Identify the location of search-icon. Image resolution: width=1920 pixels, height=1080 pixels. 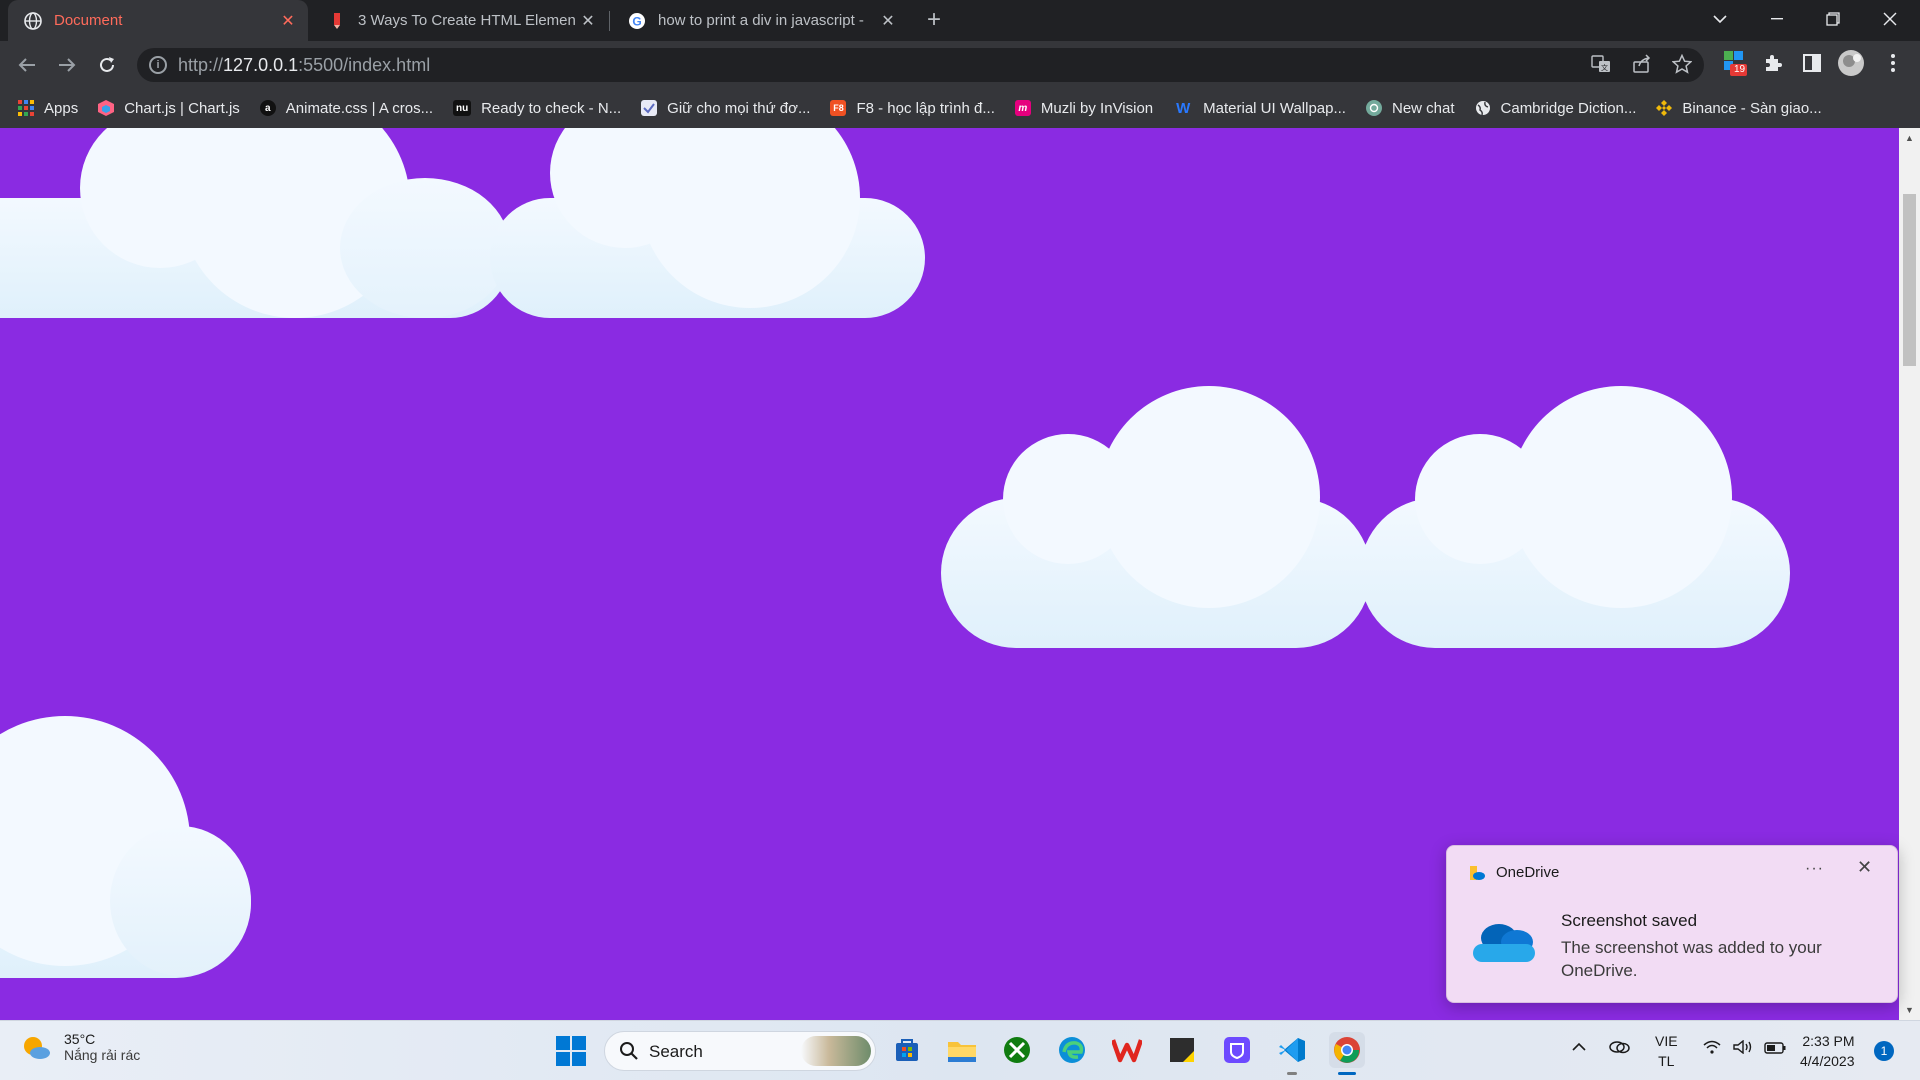
(629, 1051).